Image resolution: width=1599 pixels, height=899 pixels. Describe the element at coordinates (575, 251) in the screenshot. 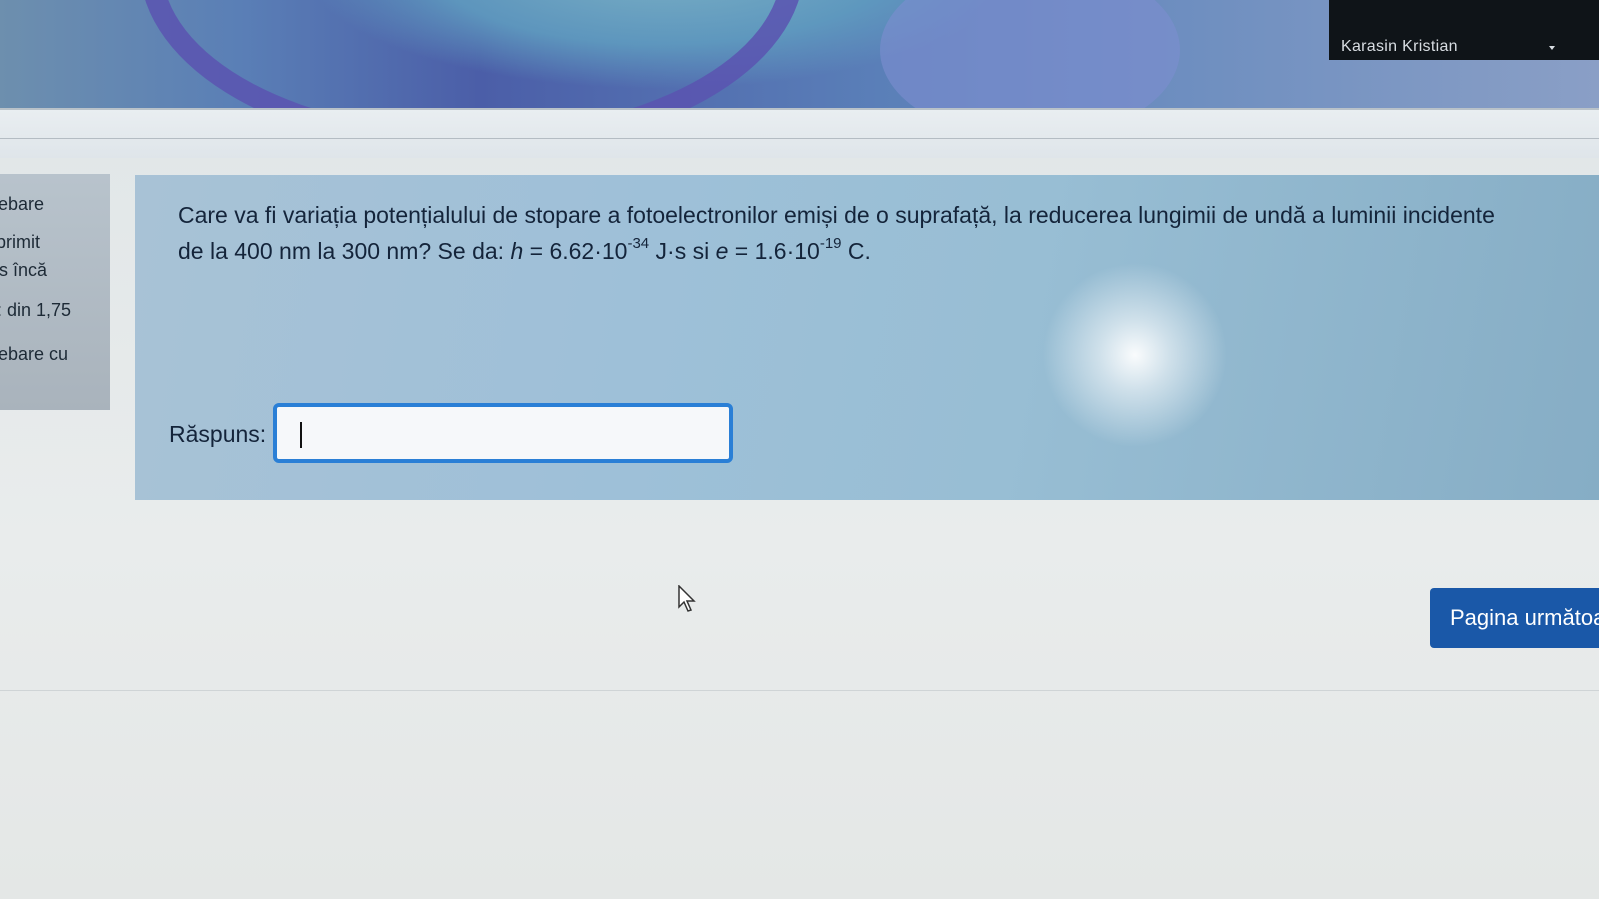

I see `planck-value: = 6.62·10` at that location.